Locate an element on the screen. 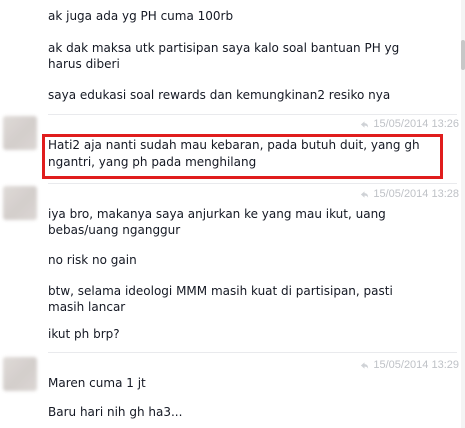  message-text: ikut ph brp? is located at coordinates (84, 334).